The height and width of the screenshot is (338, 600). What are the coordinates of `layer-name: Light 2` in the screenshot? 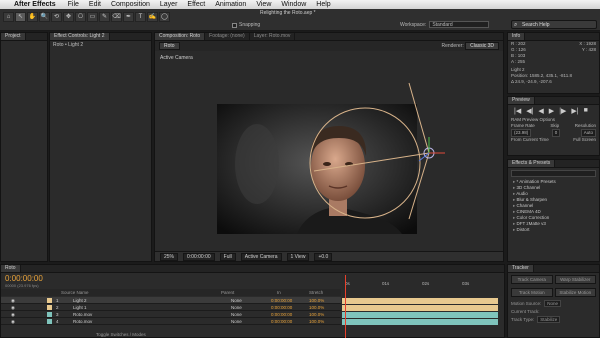 It's located at (80, 300).